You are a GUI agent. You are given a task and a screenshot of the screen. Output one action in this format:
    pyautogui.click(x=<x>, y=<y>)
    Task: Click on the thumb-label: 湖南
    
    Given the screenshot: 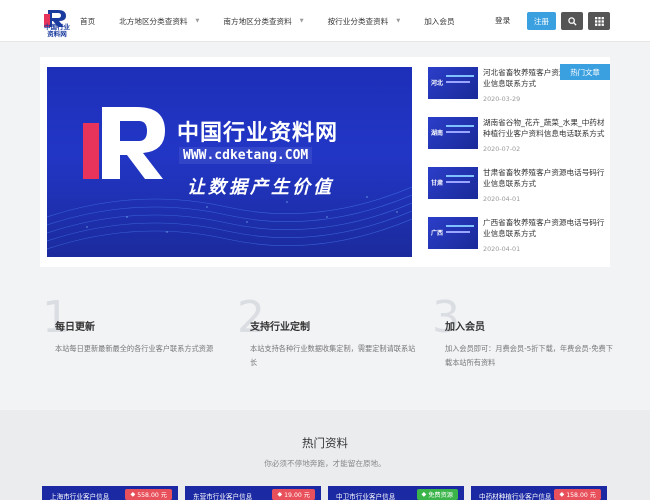 What is the action you would take?
    pyautogui.click(x=437, y=133)
    